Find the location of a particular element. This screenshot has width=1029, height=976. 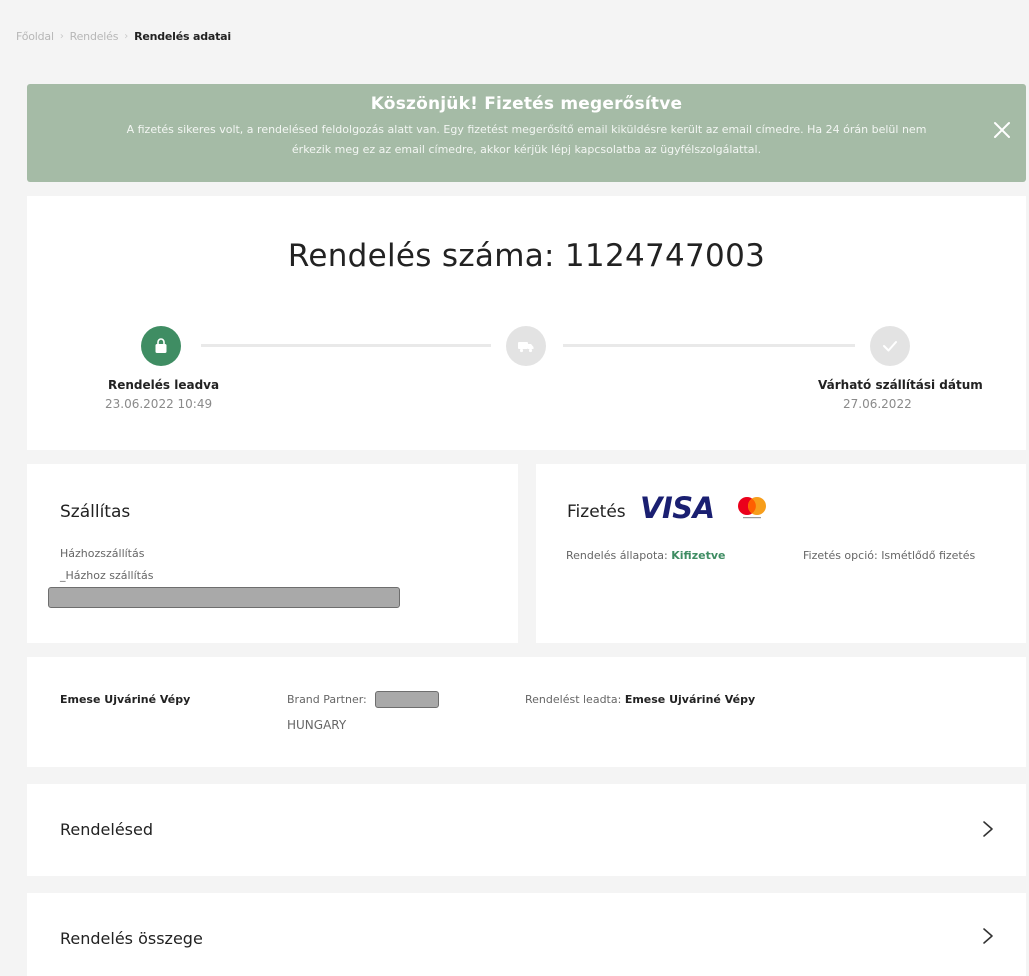

order-status-label: Rendelés állapota: is located at coordinates (617, 555).